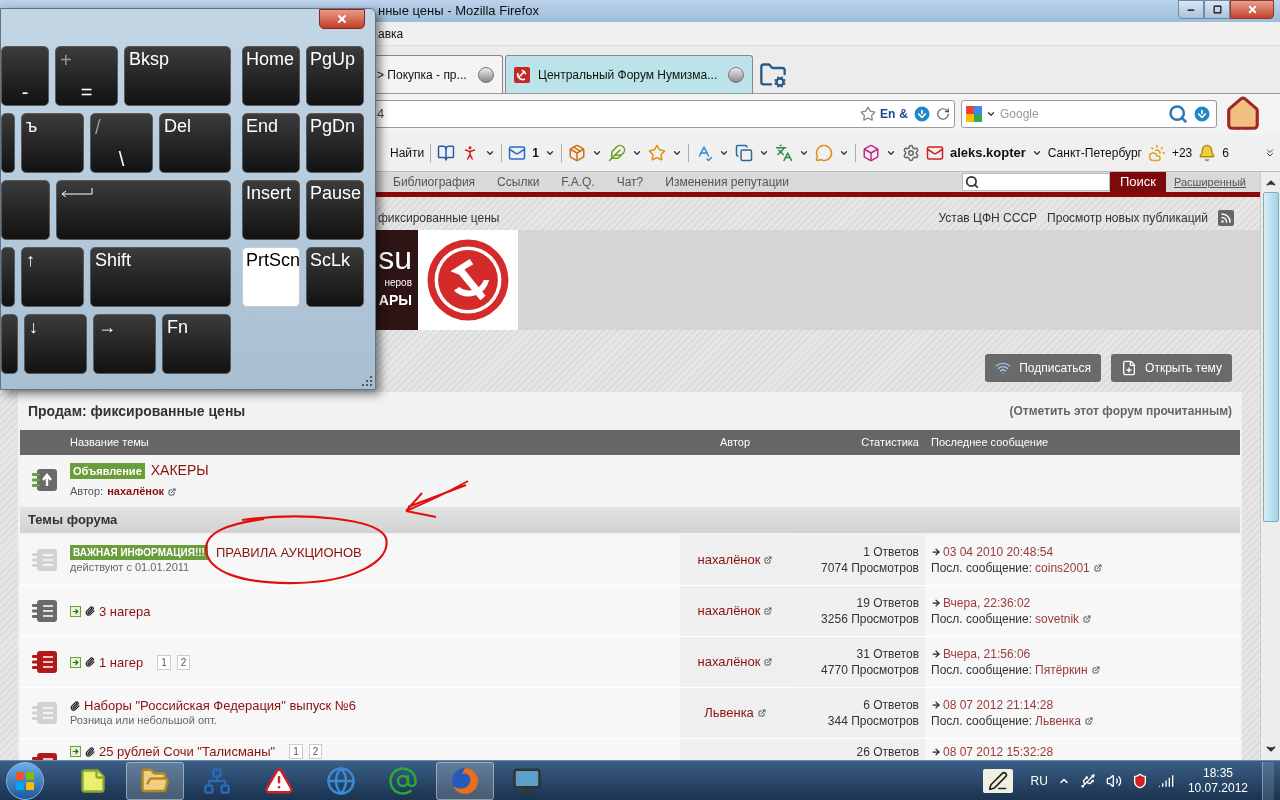 Image resolution: width=1280 pixels, height=800 pixels. What do you see at coordinates (1061, 670) in the screenshot?
I see `last-poster-link: Пятёркин` at bounding box center [1061, 670].